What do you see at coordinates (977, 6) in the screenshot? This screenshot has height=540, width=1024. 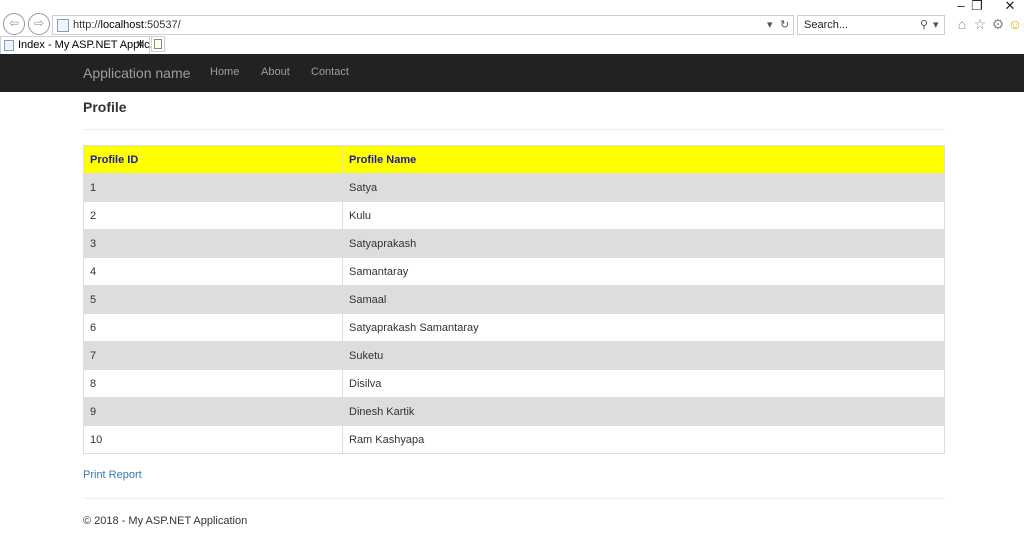 I see `restore-icon: ❐` at bounding box center [977, 6].